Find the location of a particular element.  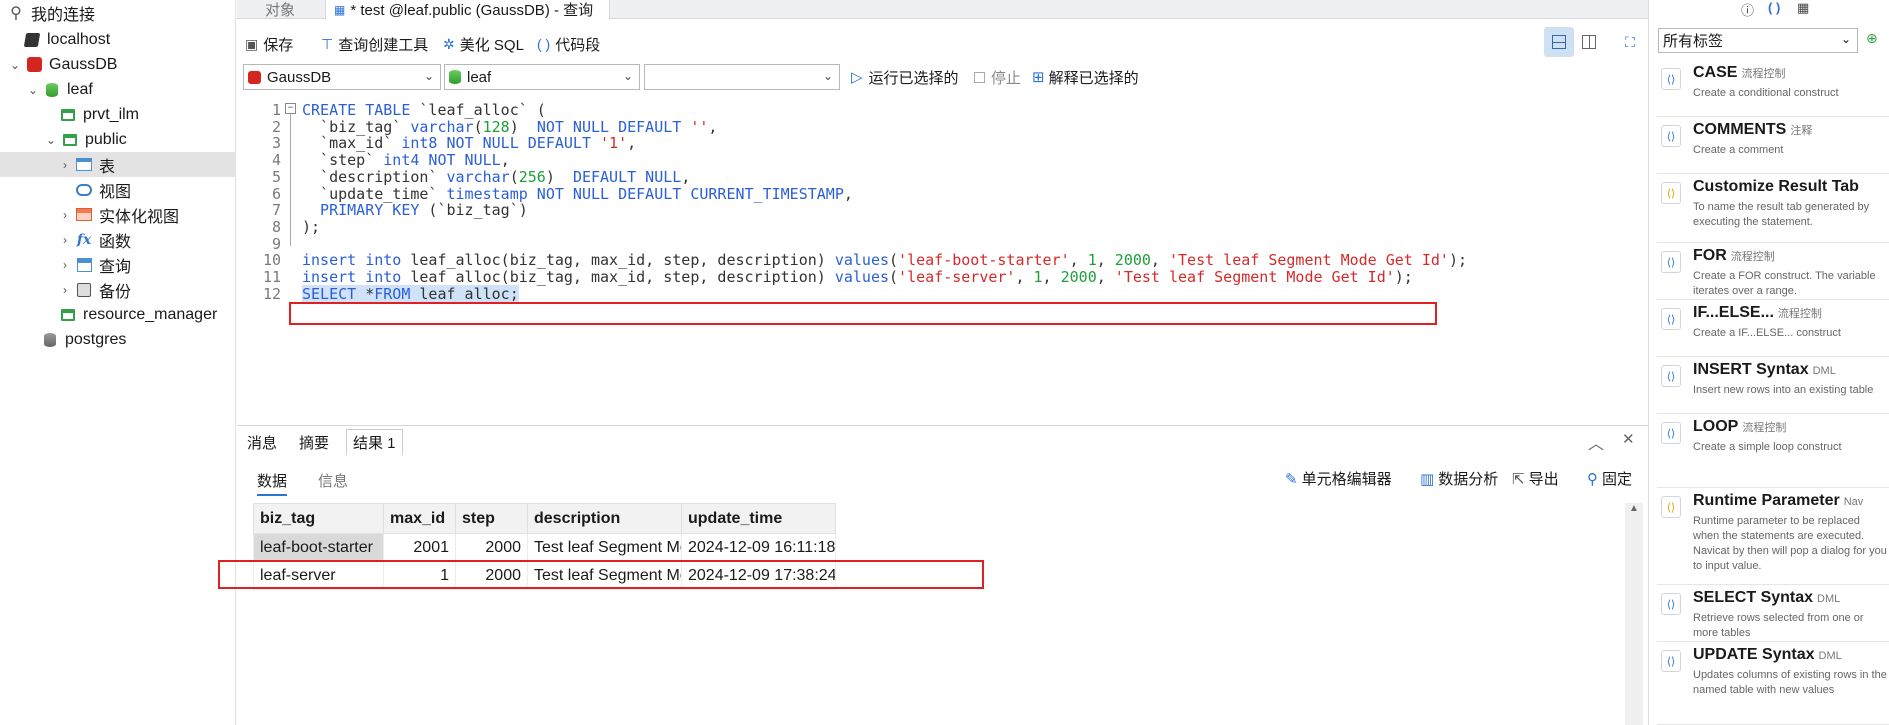

layout-split-horizontal-button is located at coordinates (1559, 42).